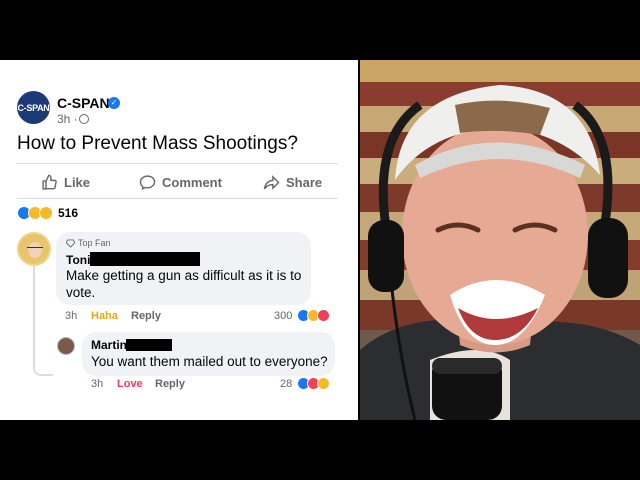 The image size is (640, 480). I want to click on reply-reaction-count: 28, so click(305, 383).